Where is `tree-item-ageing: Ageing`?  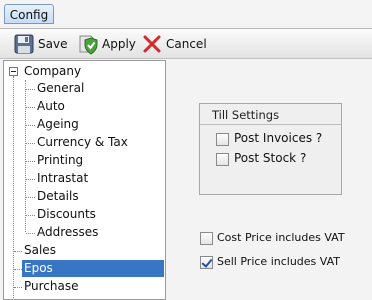 tree-item-ageing: Ageing is located at coordinates (58, 124).